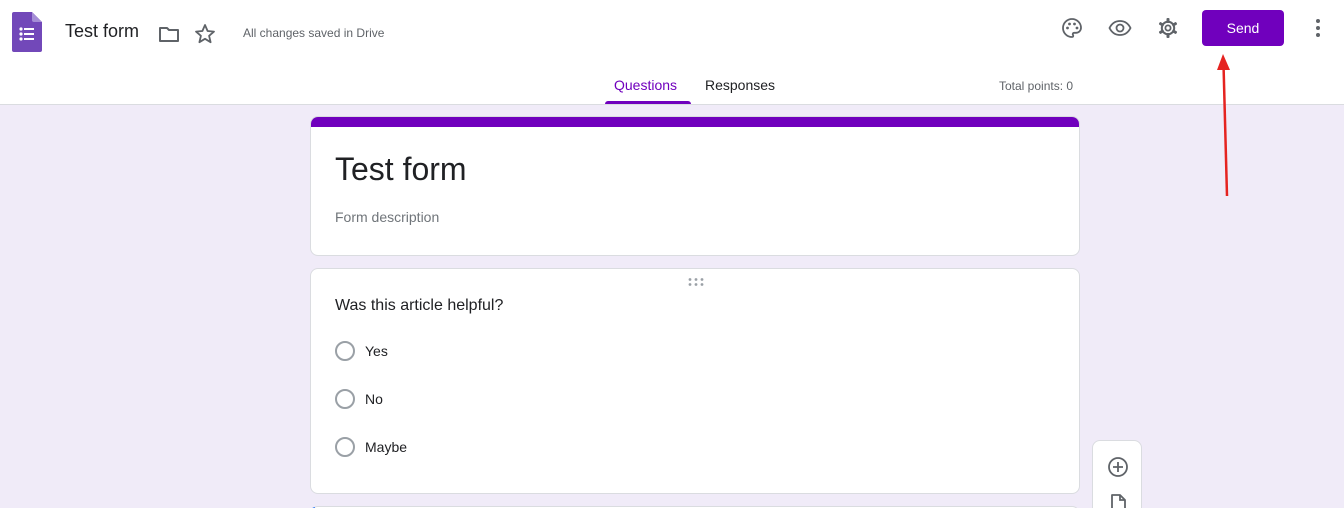 This screenshot has width=1344, height=508. I want to click on form-description-field: Form description, so click(387, 217).